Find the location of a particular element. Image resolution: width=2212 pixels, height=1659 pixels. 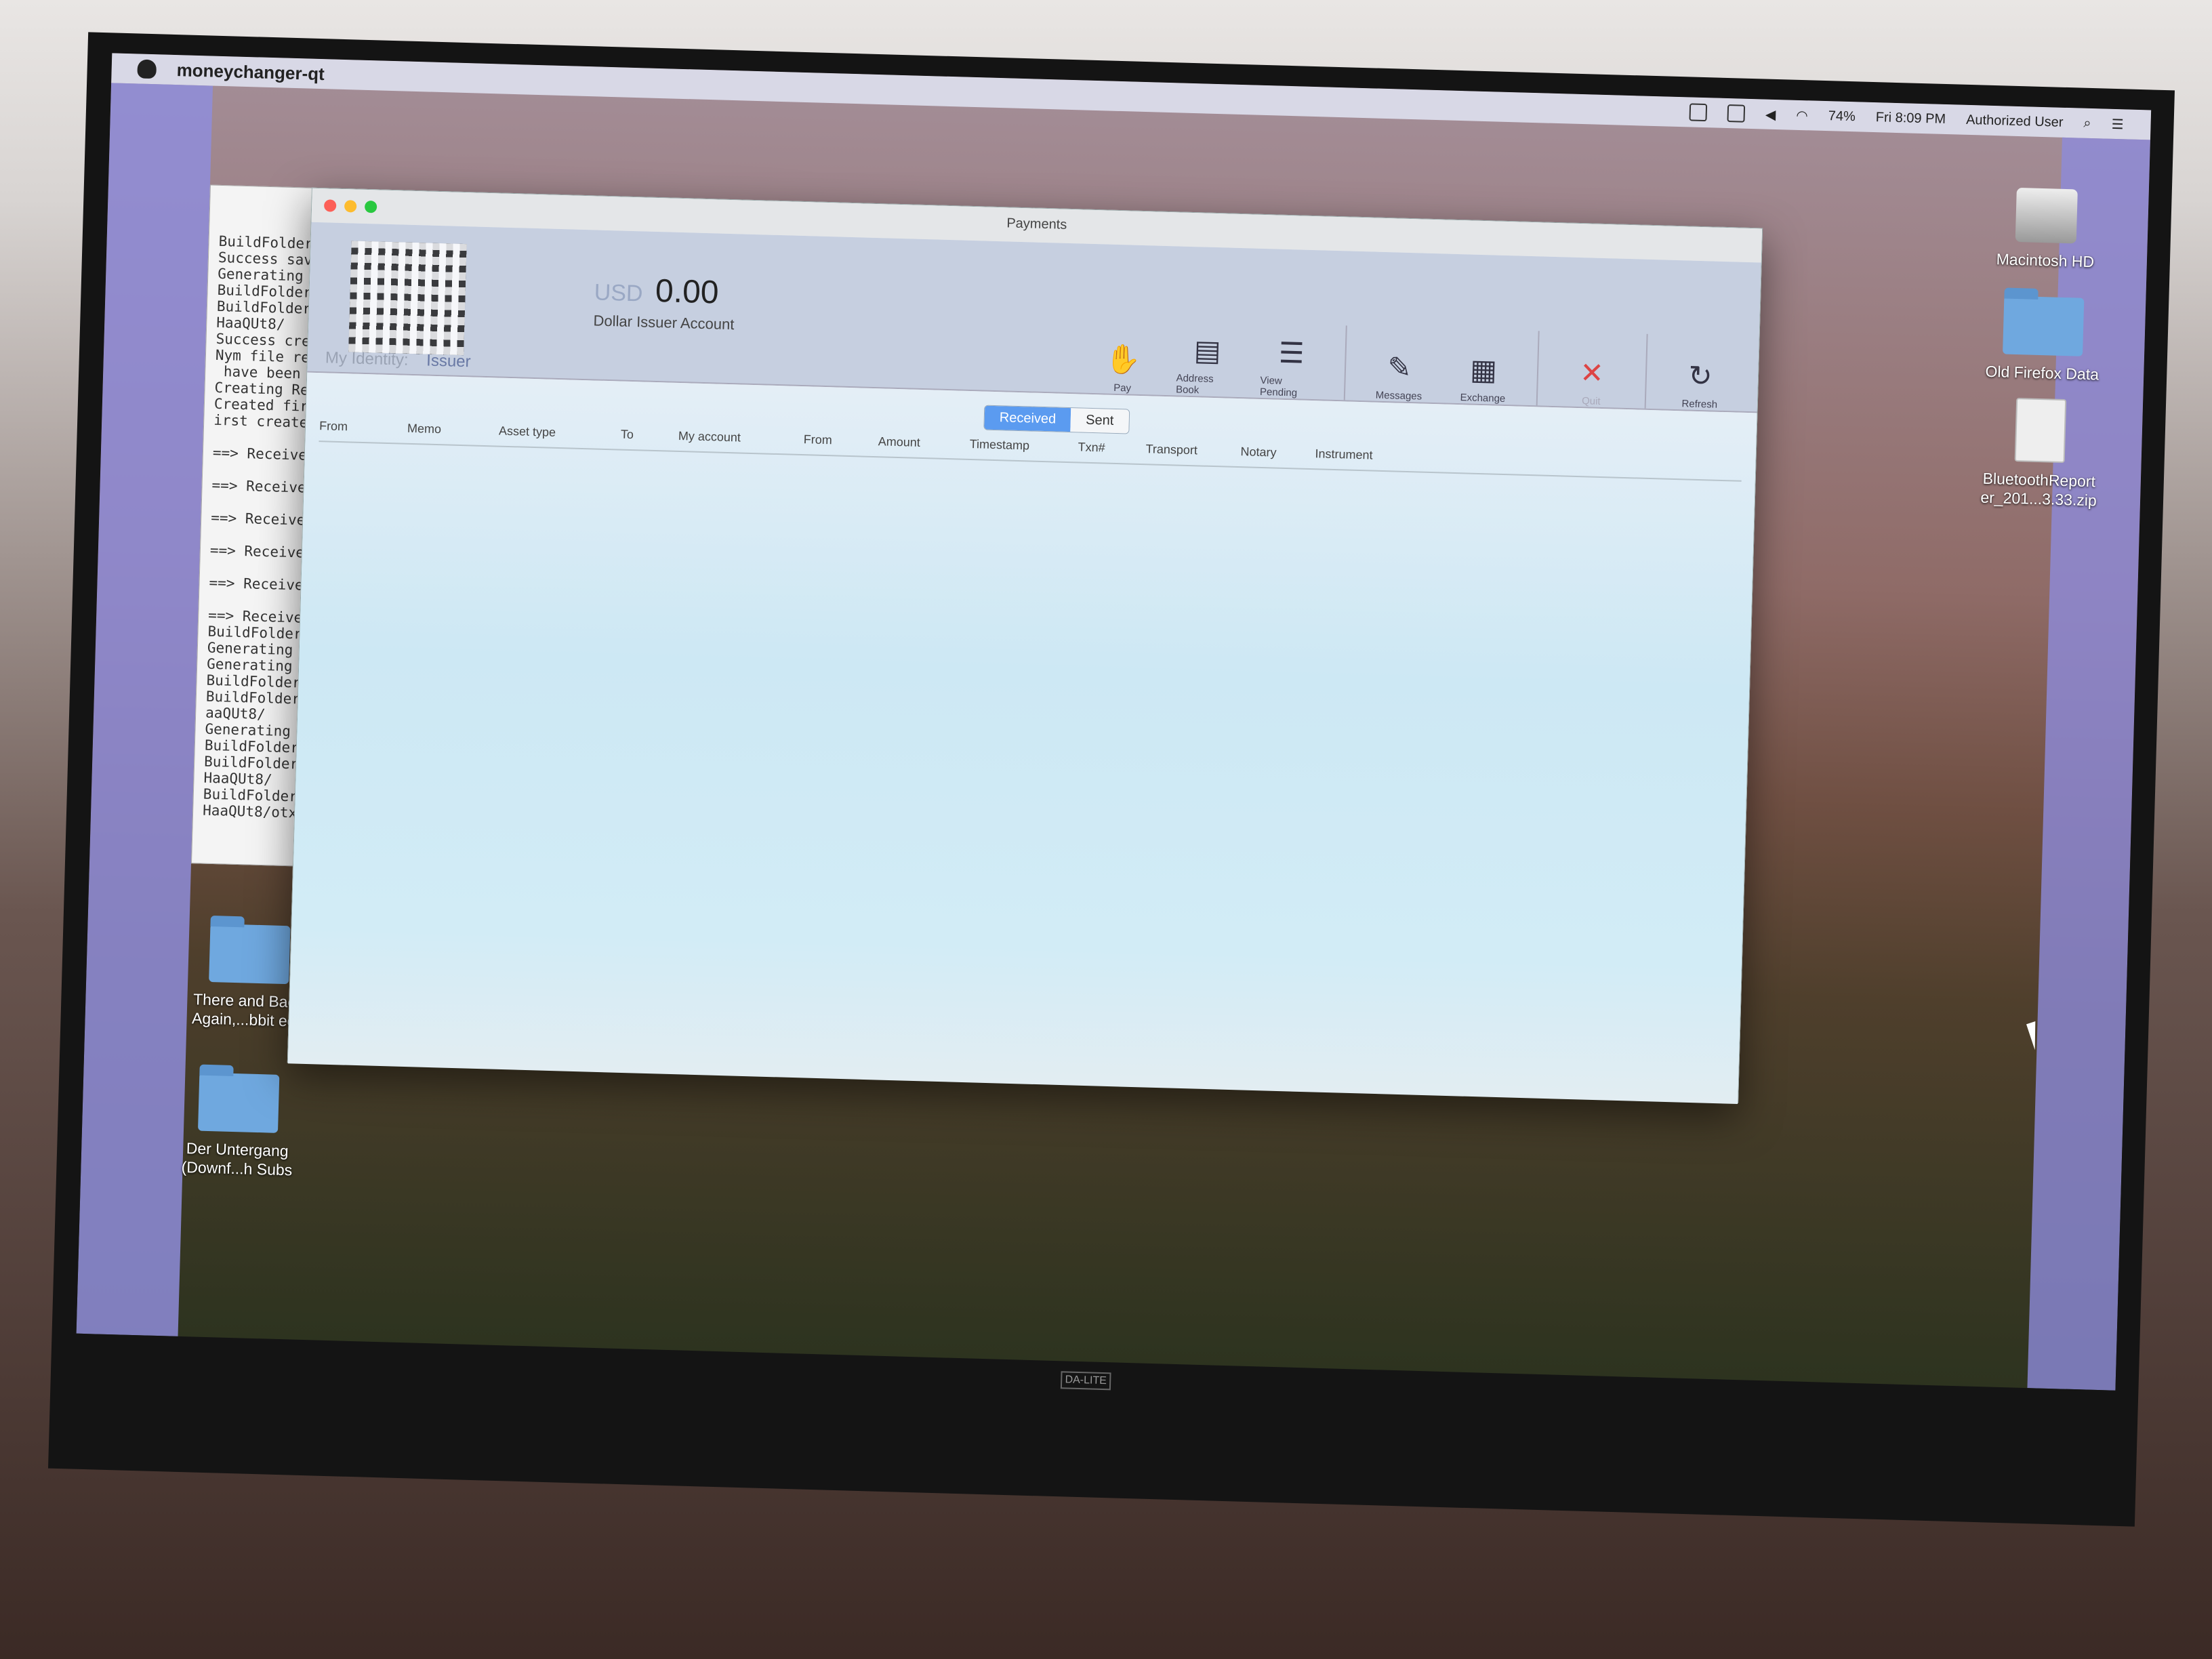

status-area: ◀ ◠ 74% Fri 8:09 PM Authorized User ⌕ ☰ is located at coordinates (1907, 118).